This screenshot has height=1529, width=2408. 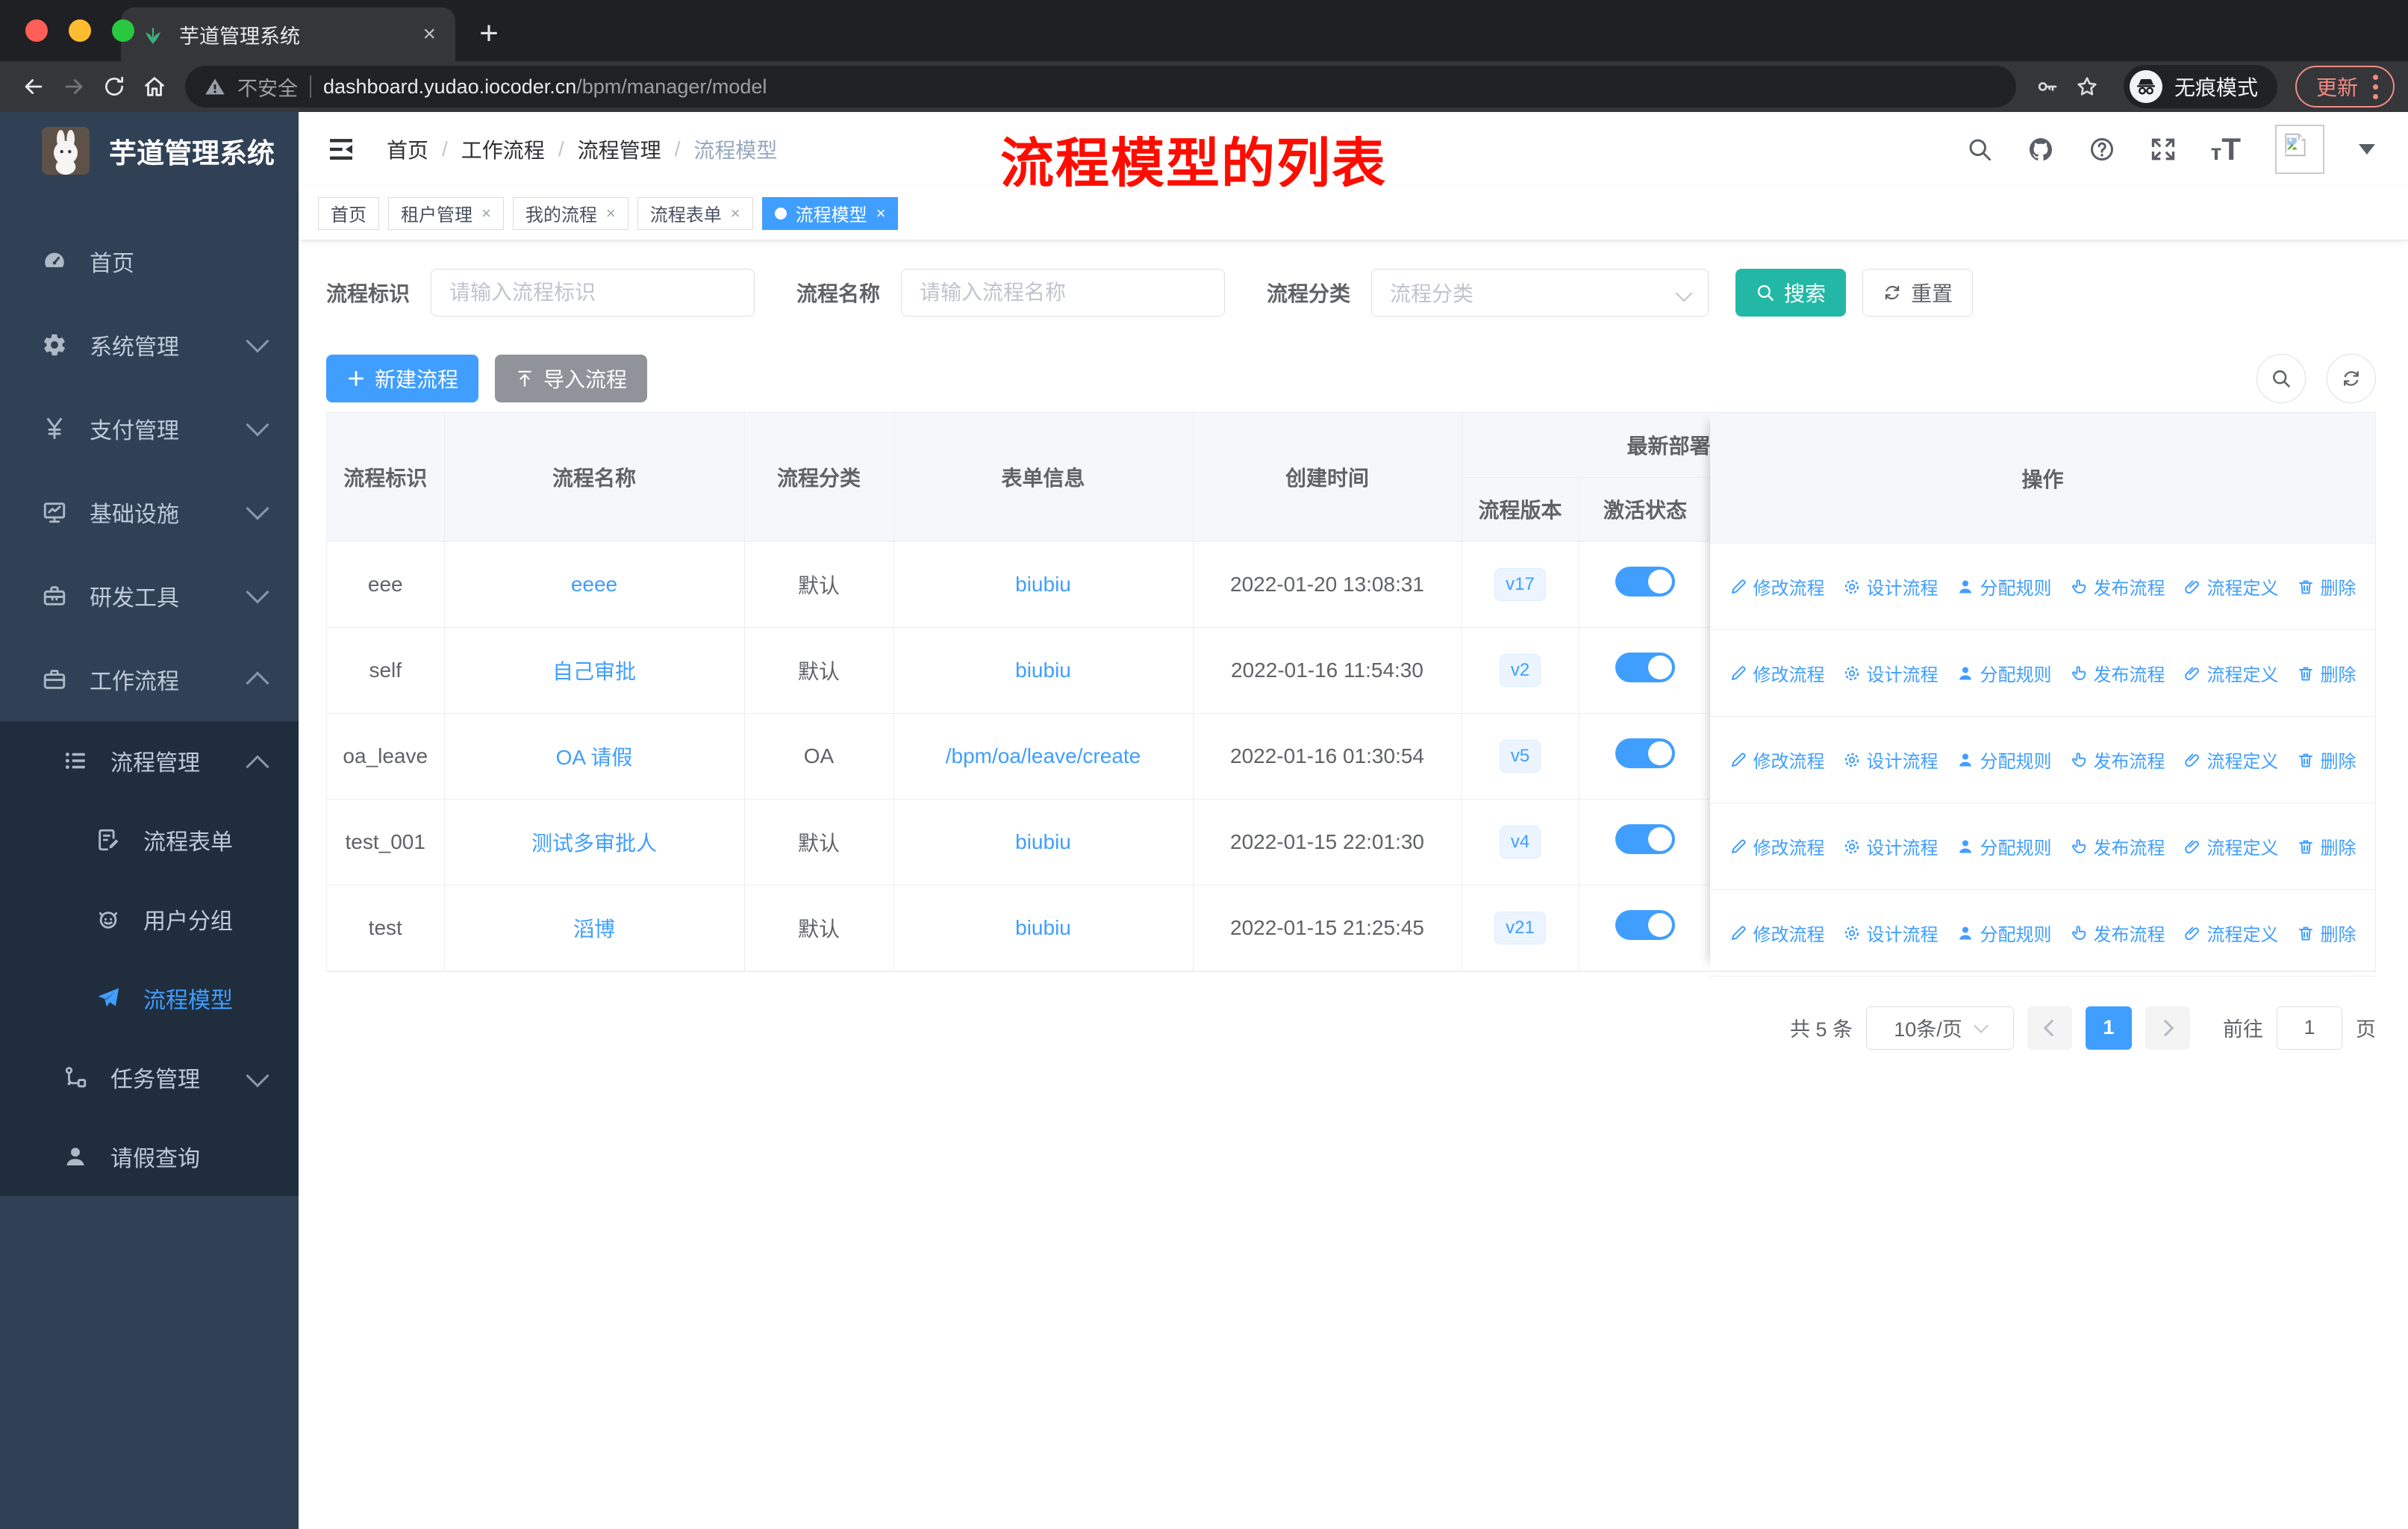 I want to click on tag-process-form: 流程表单 ×, so click(x=695, y=213).